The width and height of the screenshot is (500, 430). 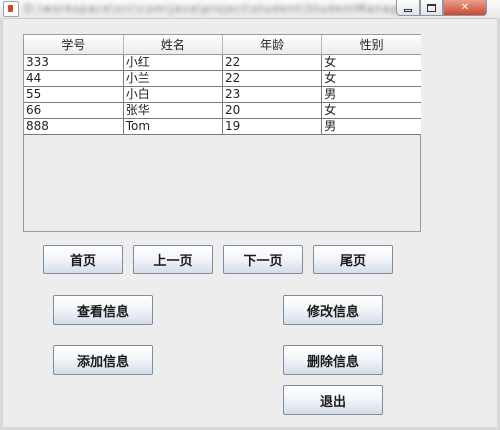 I want to click on table-row: 44 小兰 22 女, so click(x=222, y=78).